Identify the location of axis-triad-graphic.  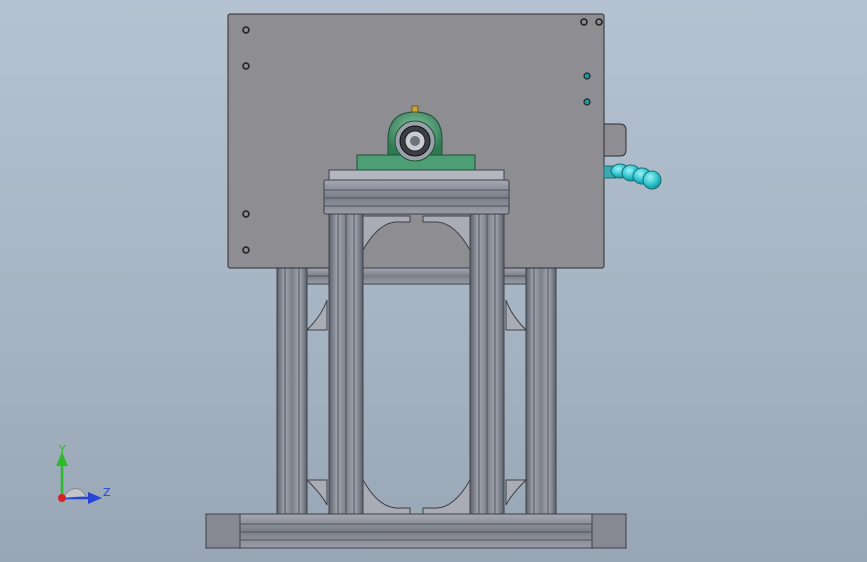
(79, 478).